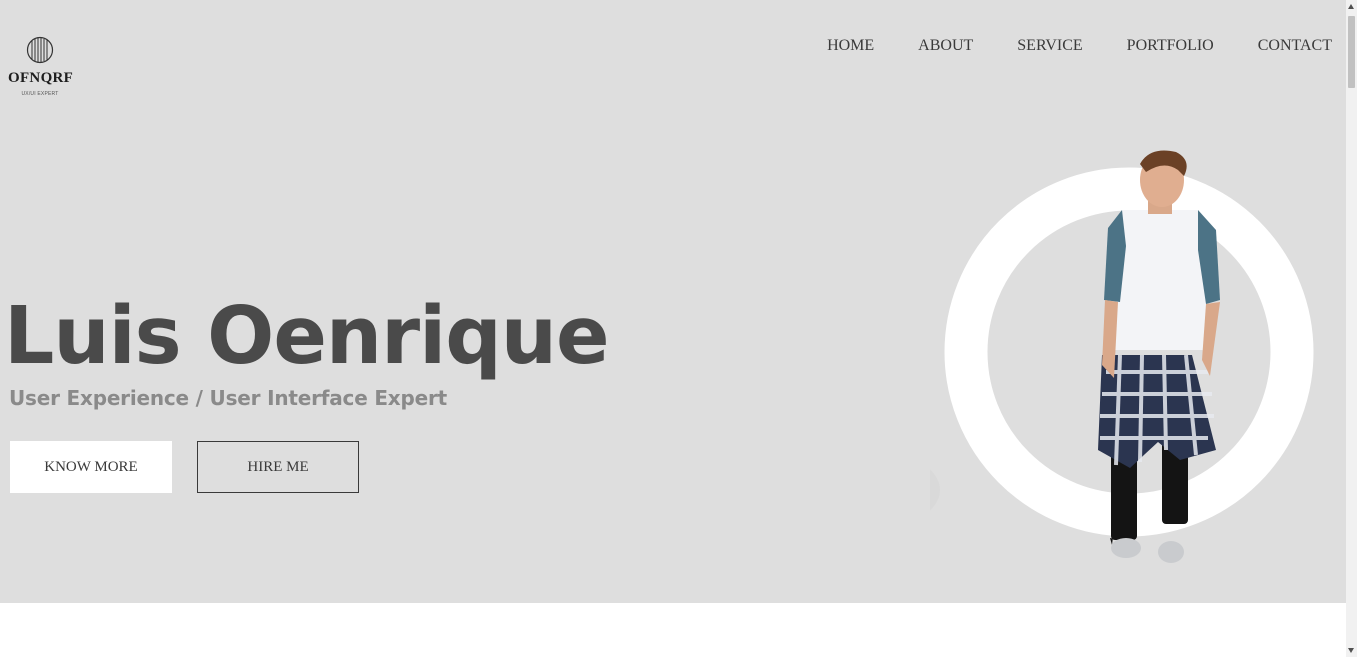  What do you see at coordinates (91, 467) in the screenshot?
I see `know-more-button: KNOW MORE` at bounding box center [91, 467].